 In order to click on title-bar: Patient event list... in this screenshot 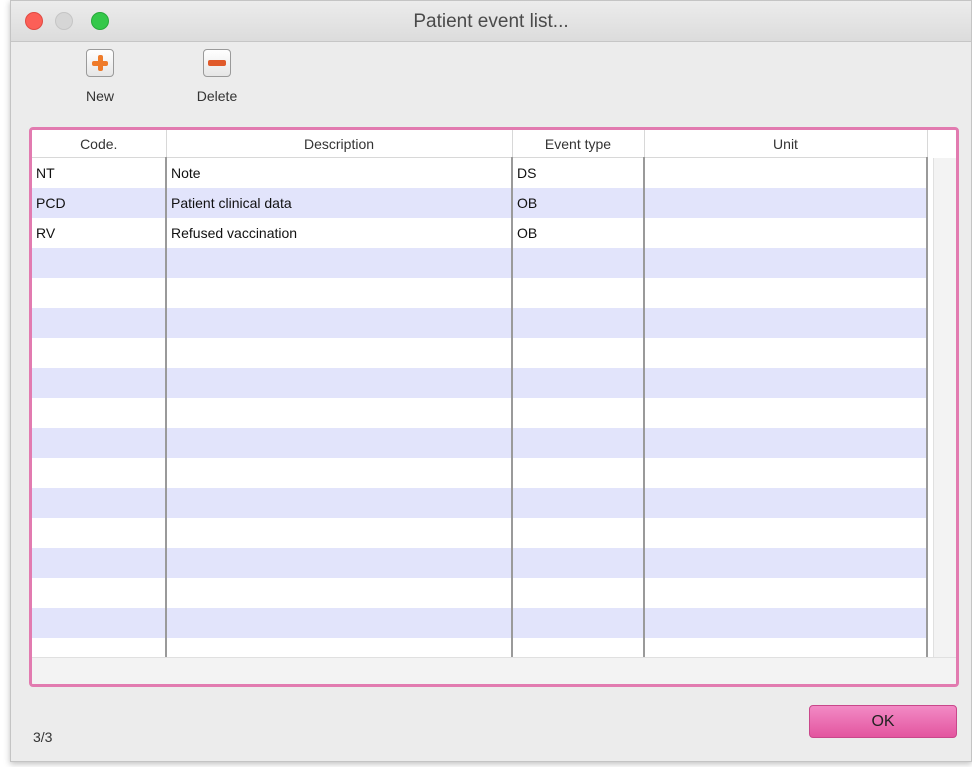, I will do `click(491, 21)`.